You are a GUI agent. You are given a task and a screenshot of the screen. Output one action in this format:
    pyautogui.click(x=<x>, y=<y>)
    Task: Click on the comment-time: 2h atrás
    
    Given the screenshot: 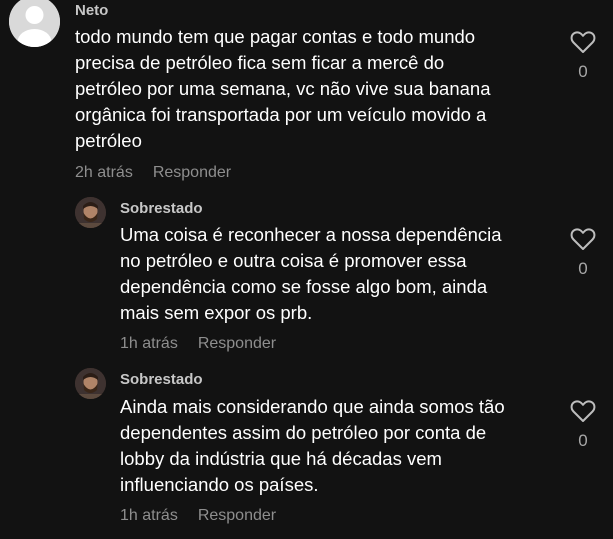 What is the action you would take?
    pyautogui.click(x=104, y=172)
    